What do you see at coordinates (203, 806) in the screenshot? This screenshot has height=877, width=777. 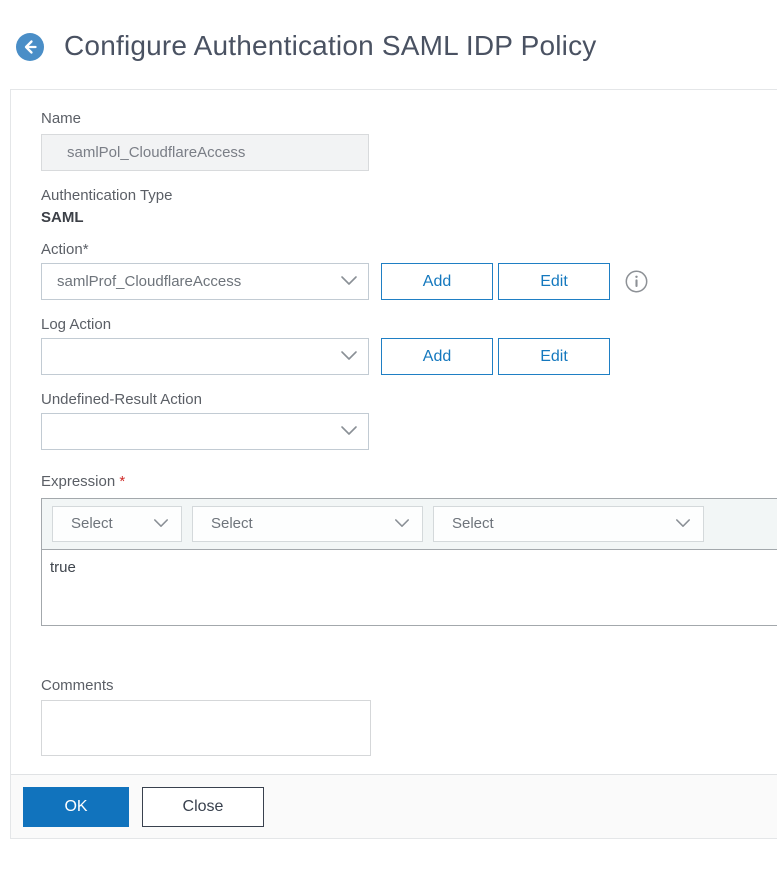 I see `close-button: Close` at bounding box center [203, 806].